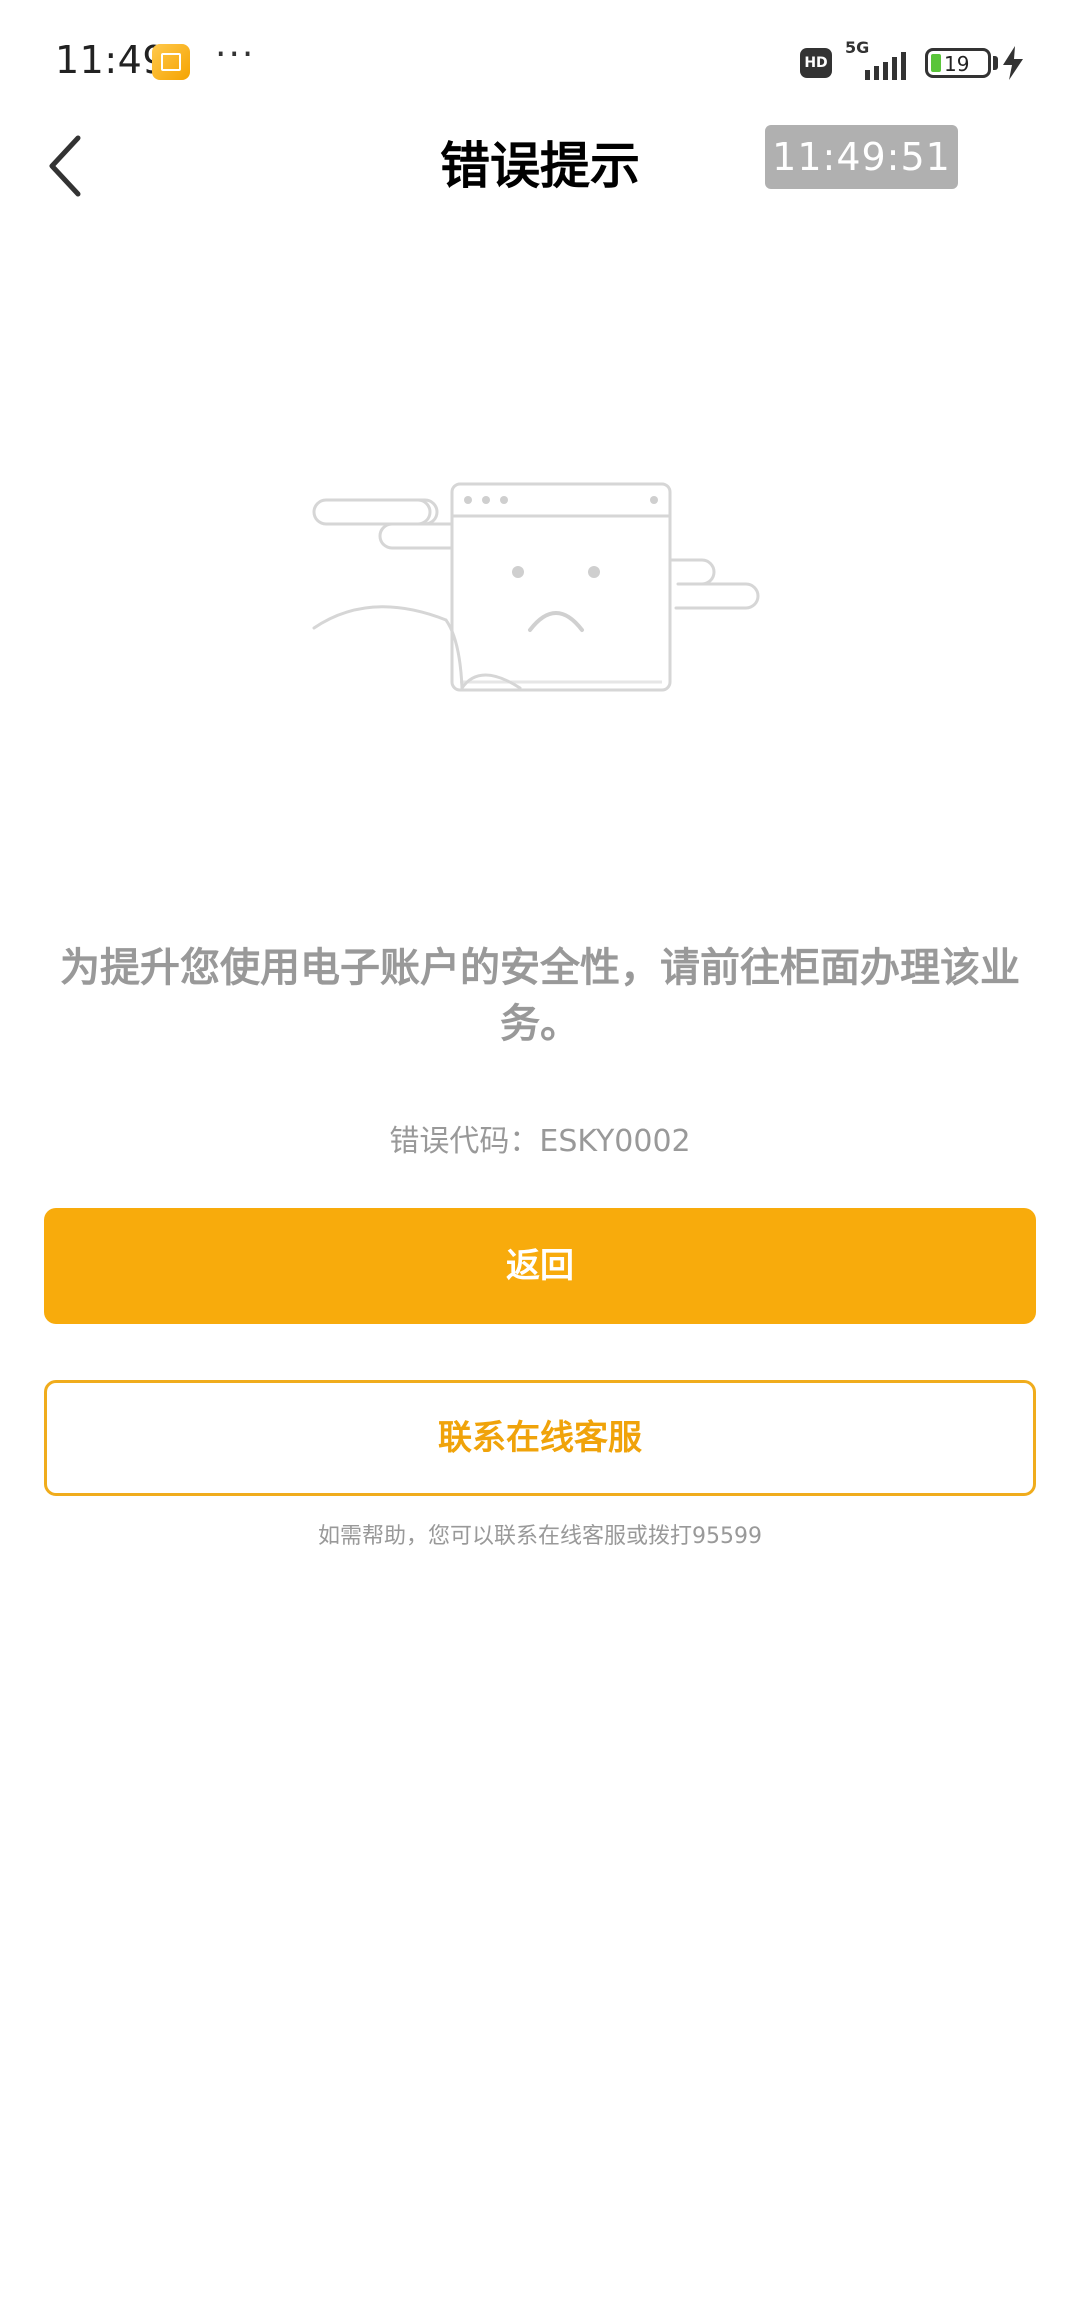 The image size is (1080, 2312). What do you see at coordinates (995, 63) in the screenshot?
I see `battery-tip` at bounding box center [995, 63].